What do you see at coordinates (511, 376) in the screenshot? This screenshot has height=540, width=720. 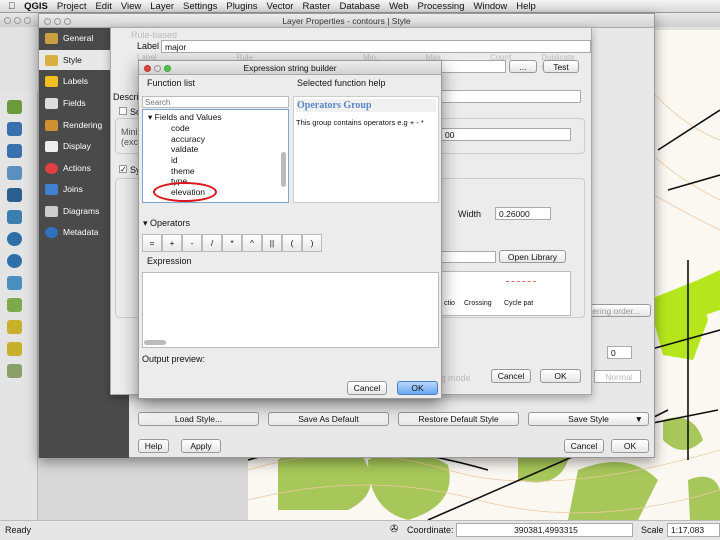 I see `rule-cancel-button: Cancel` at bounding box center [511, 376].